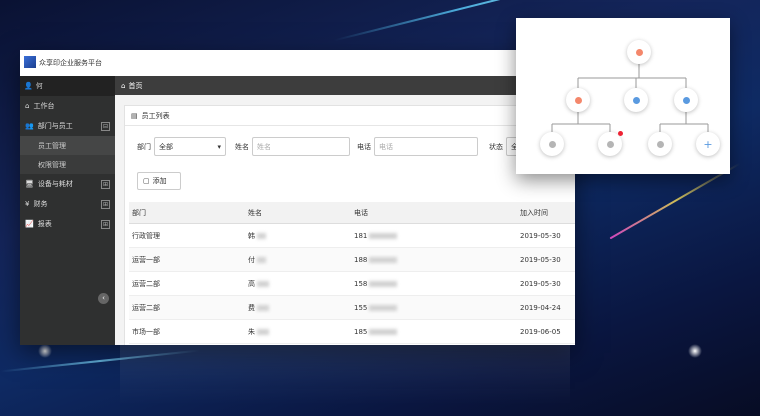 The image size is (760, 416). I want to click on org-node-root, so click(639, 52).